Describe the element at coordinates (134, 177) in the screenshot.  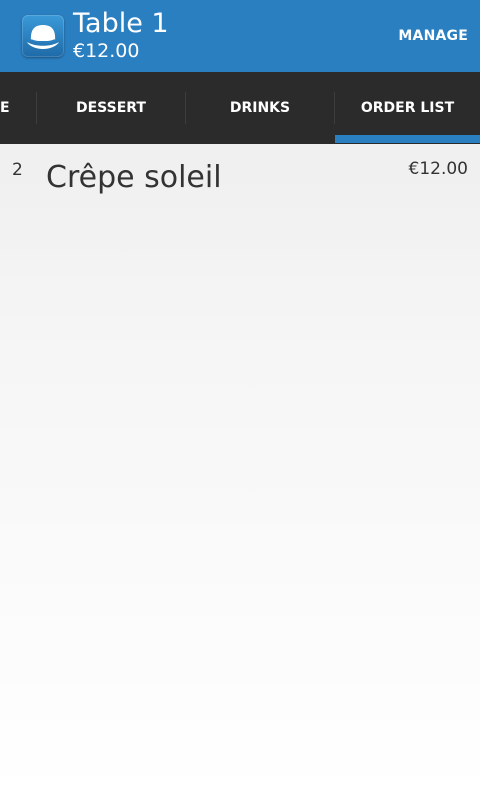
I see `item-name: Crêpe soleil` at that location.